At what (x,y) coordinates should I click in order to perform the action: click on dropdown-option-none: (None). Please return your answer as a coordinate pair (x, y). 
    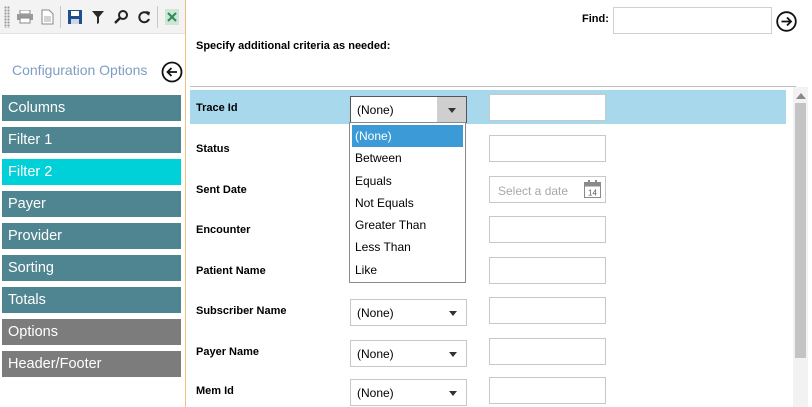
    Looking at the image, I should click on (407, 136).